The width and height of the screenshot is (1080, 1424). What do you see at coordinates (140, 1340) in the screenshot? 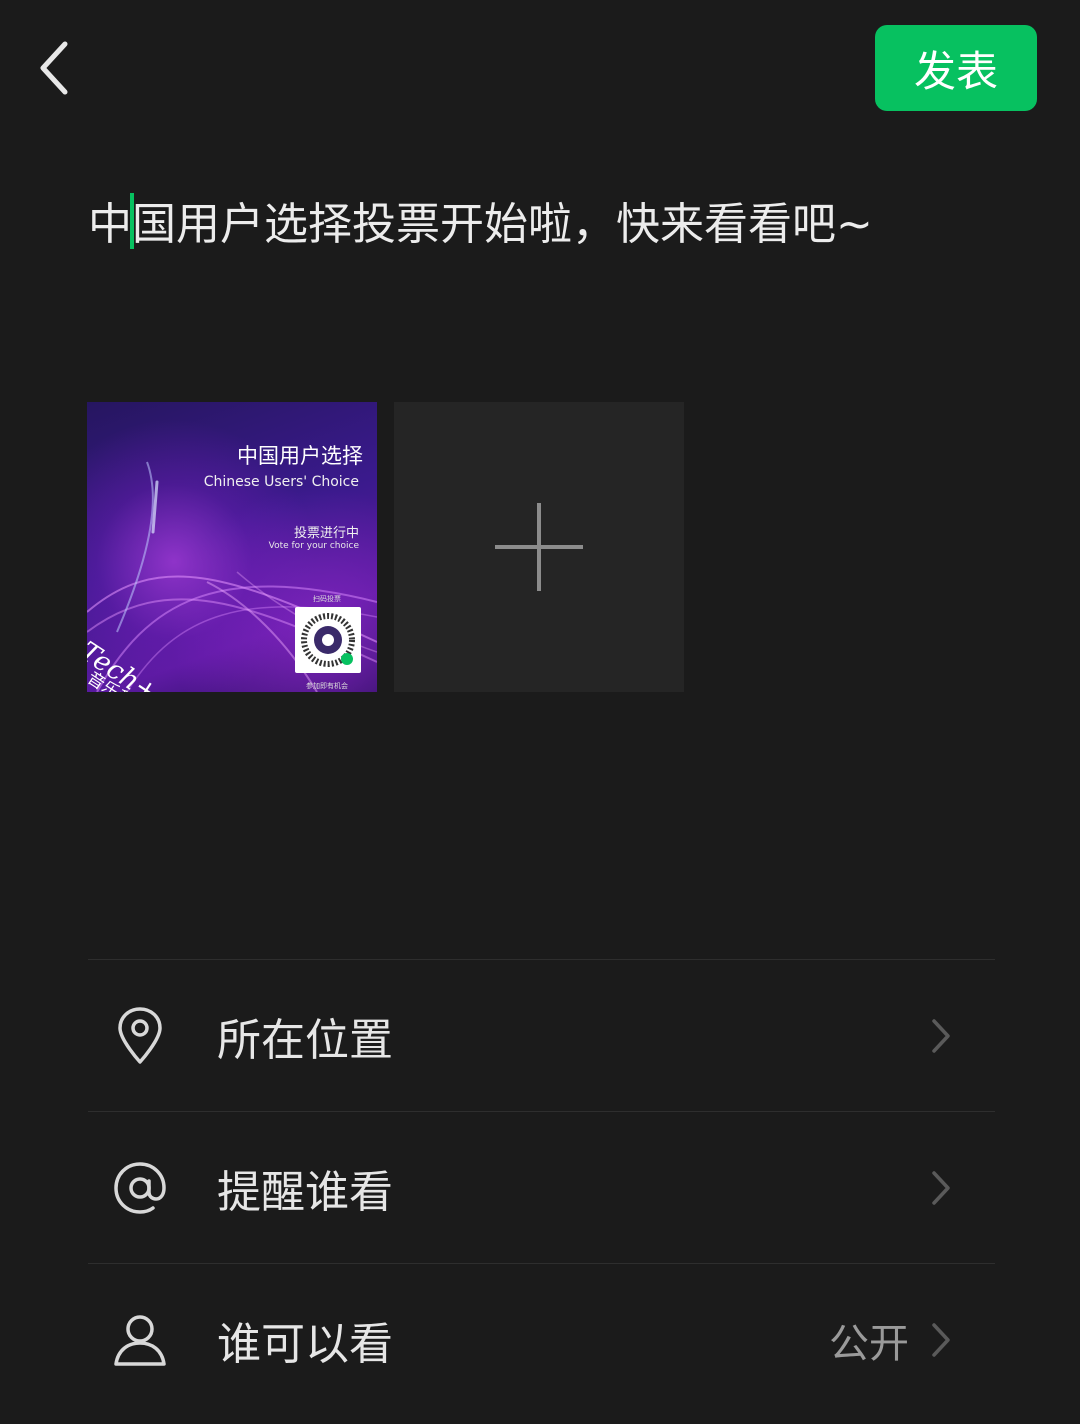
I see `person-icon` at bounding box center [140, 1340].